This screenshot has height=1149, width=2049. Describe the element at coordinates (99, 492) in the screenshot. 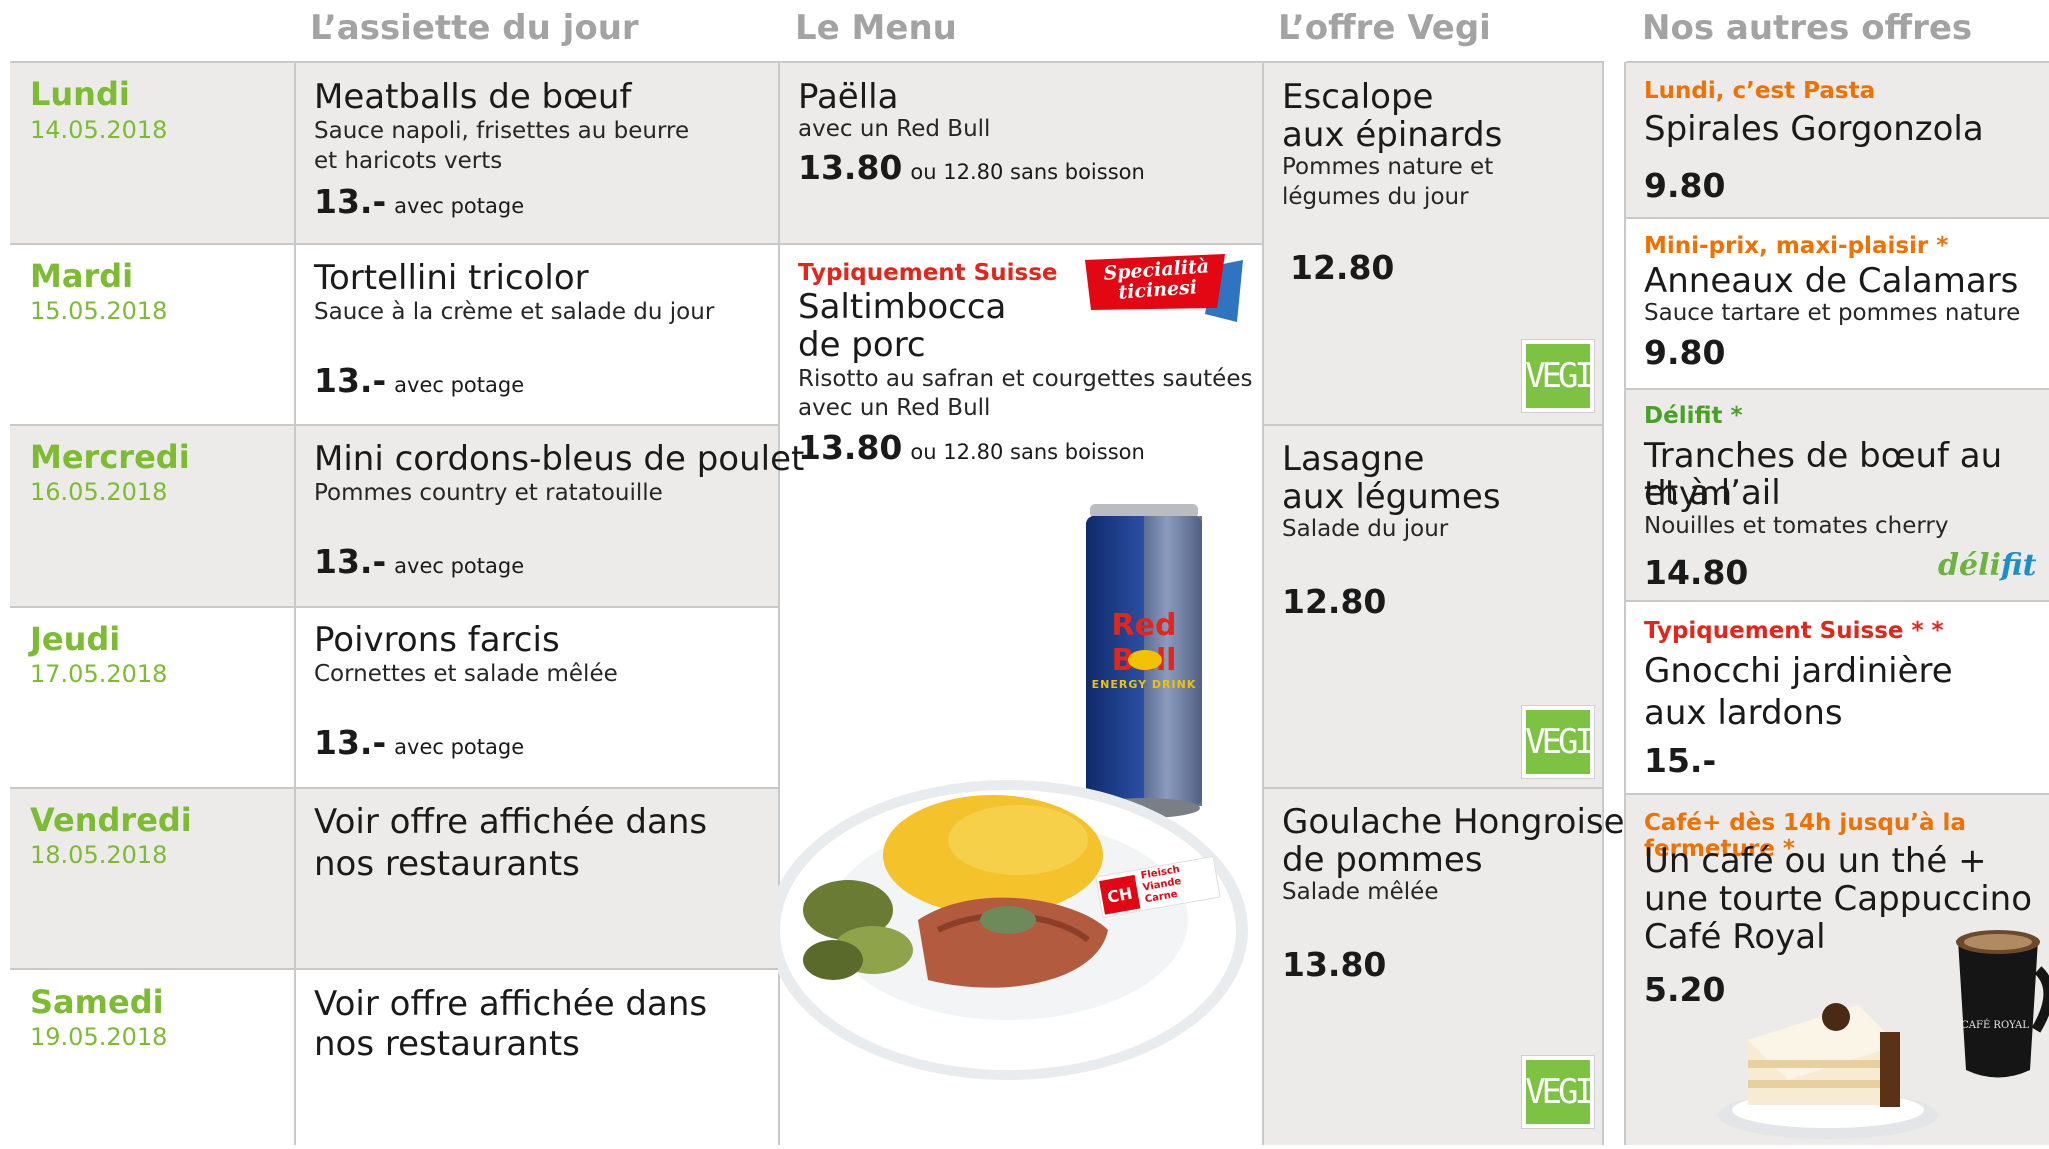

I see `day-date: 16.05.2018` at that location.